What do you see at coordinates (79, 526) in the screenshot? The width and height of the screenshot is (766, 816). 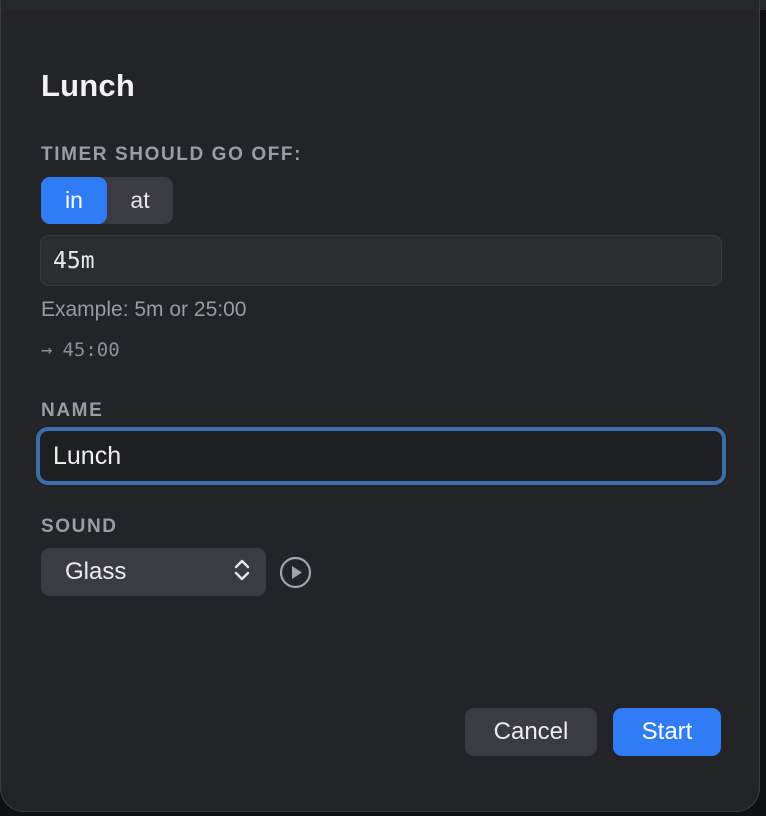 I see `sound-section-label: SOUND` at bounding box center [79, 526].